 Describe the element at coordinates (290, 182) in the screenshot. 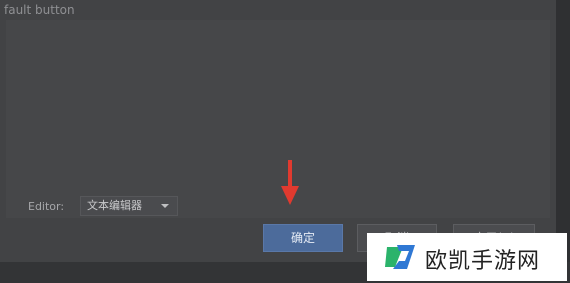

I see `red-arrow-icon` at that location.